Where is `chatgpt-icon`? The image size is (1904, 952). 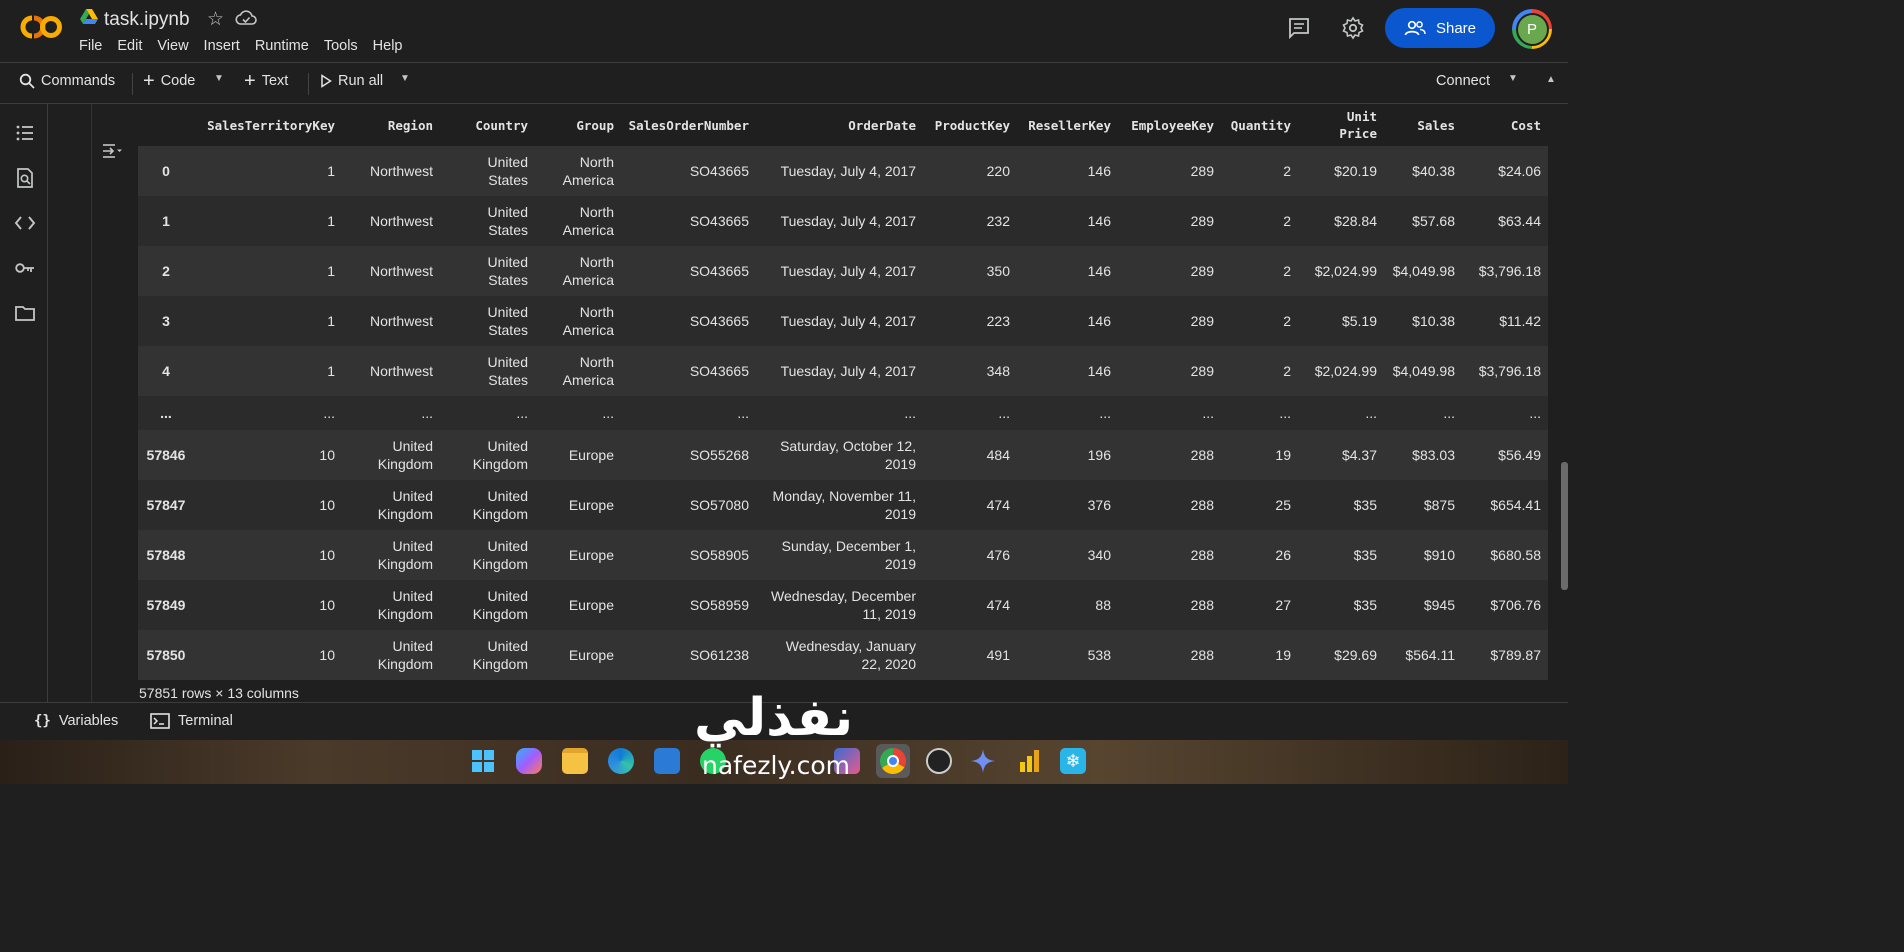
chatgpt-icon is located at coordinates (939, 761).